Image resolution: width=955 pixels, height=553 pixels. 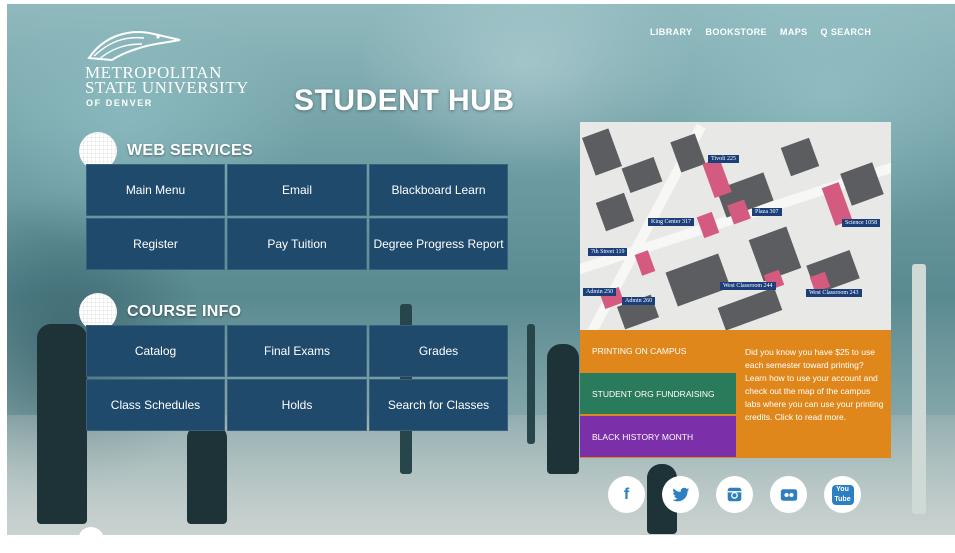 I want to click on final-exams-button: Final Exams, so click(x=297, y=351).